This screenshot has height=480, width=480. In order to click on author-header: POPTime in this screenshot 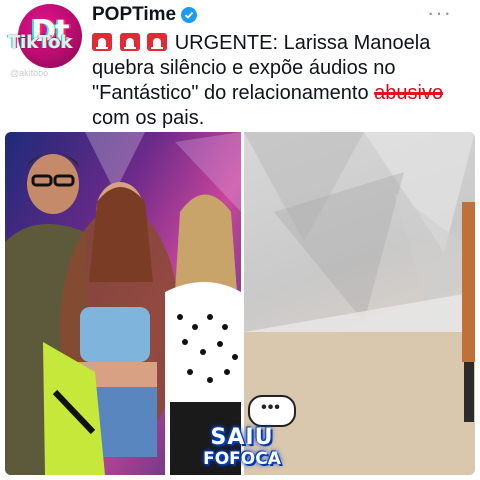, I will do `click(145, 15)`.